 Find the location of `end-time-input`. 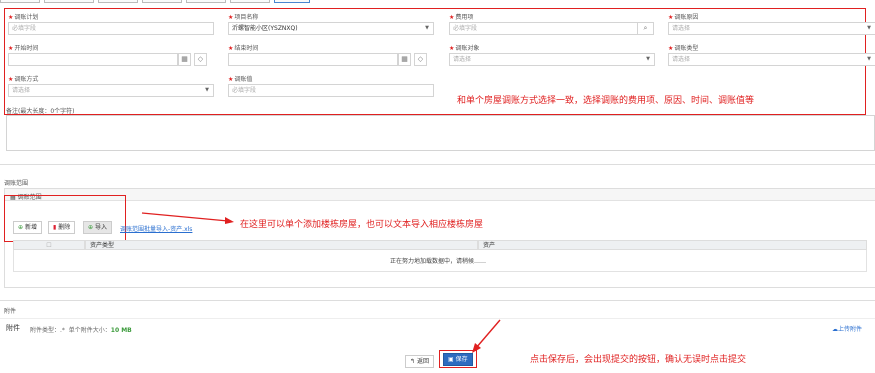

end-time-input is located at coordinates (313, 59).